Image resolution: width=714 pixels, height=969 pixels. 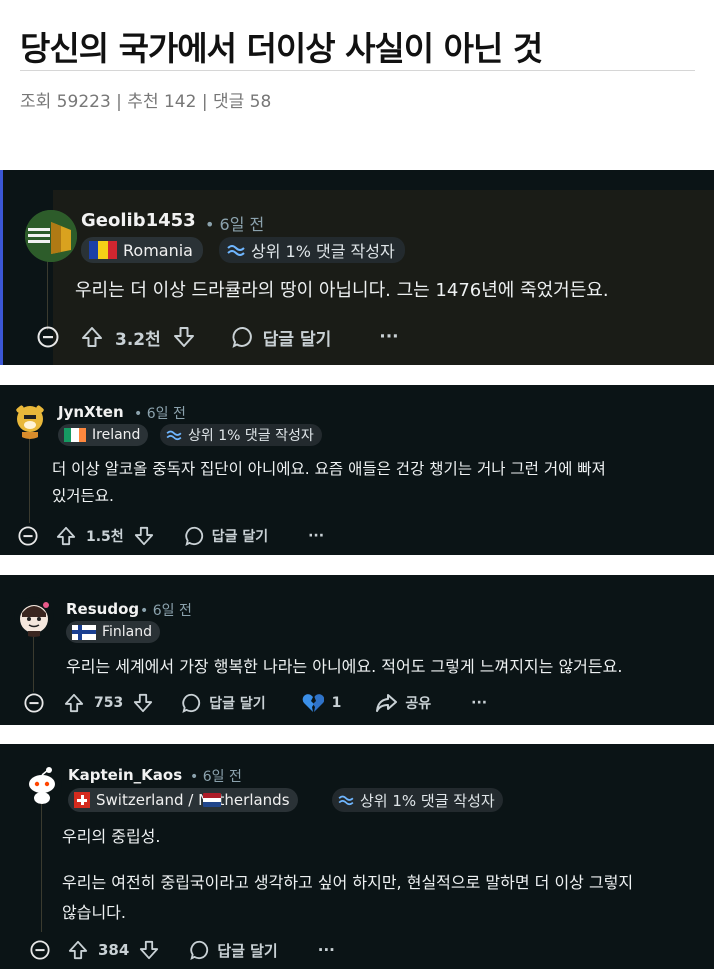 I want to click on comment-actions: 3.2천 답글 달기 ···, so click(x=218, y=337).